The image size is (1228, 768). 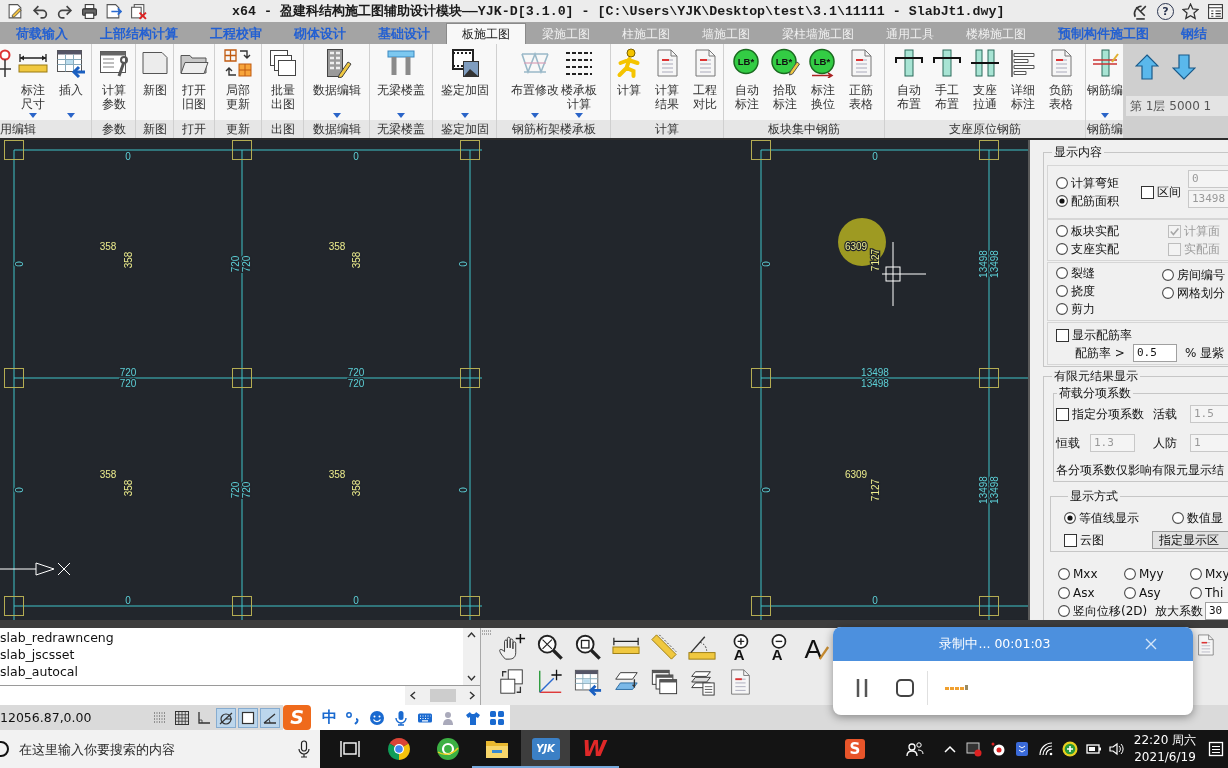 What do you see at coordinates (1164, 192) in the screenshot?
I see `checkbox-option: 区间` at bounding box center [1164, 192].